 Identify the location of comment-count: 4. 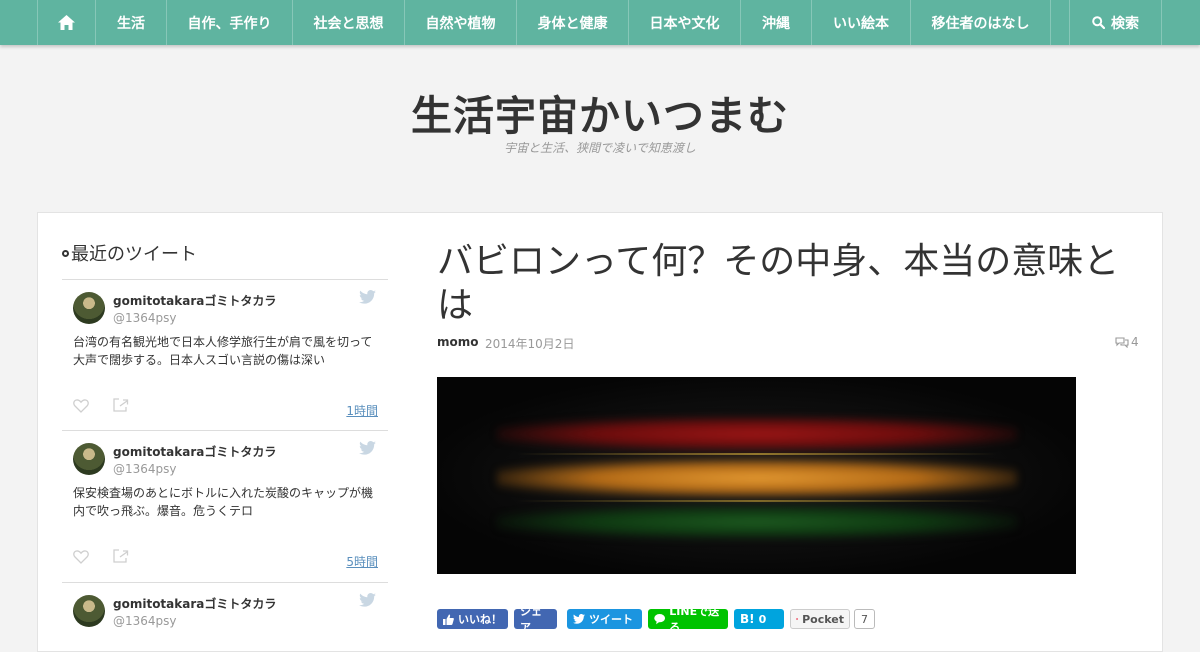
(1127, 342).